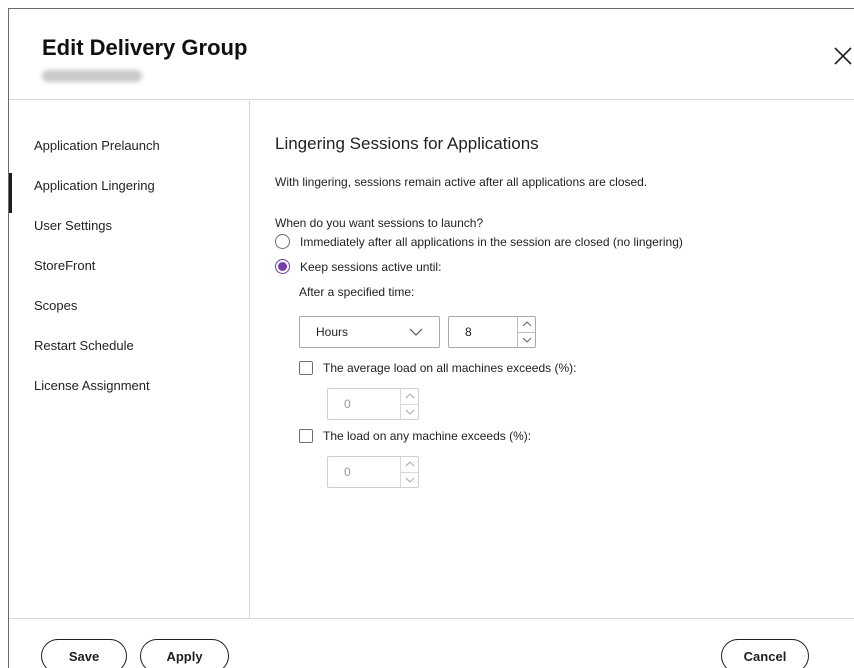  What do you see at coordinates (373, 404) in the screenshot?
I see `avg-load-stepper: 0` at bounding box center [373, 404].